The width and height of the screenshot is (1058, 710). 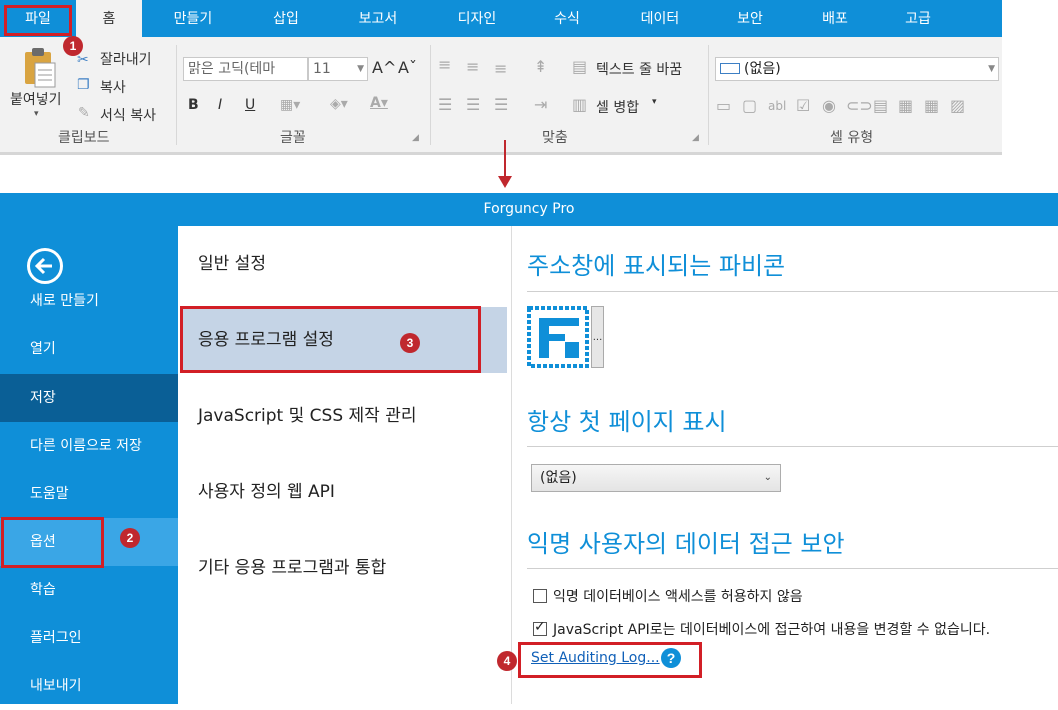 What do you see at coordinates (89, 301) in the screenshot?
I see `sidebar-item-new: 새로 만들기` at bounding box center [89, 301].